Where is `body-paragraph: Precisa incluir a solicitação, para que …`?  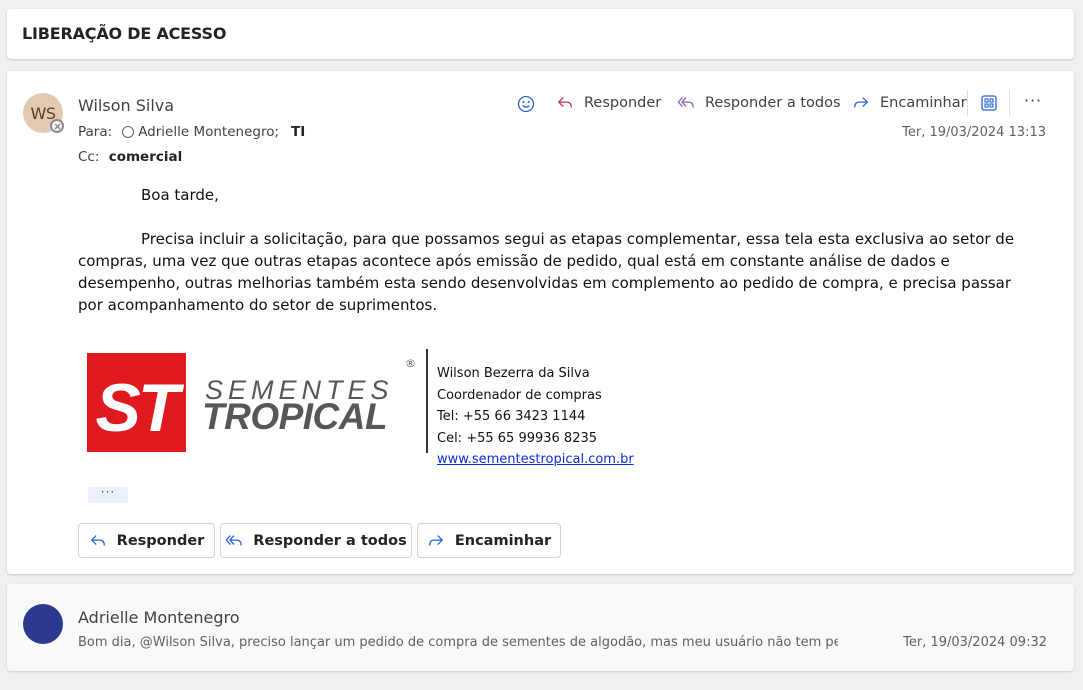 body-paragraph: Precisa incluir a solicitação, para que … is located at coordinates (546, 272).